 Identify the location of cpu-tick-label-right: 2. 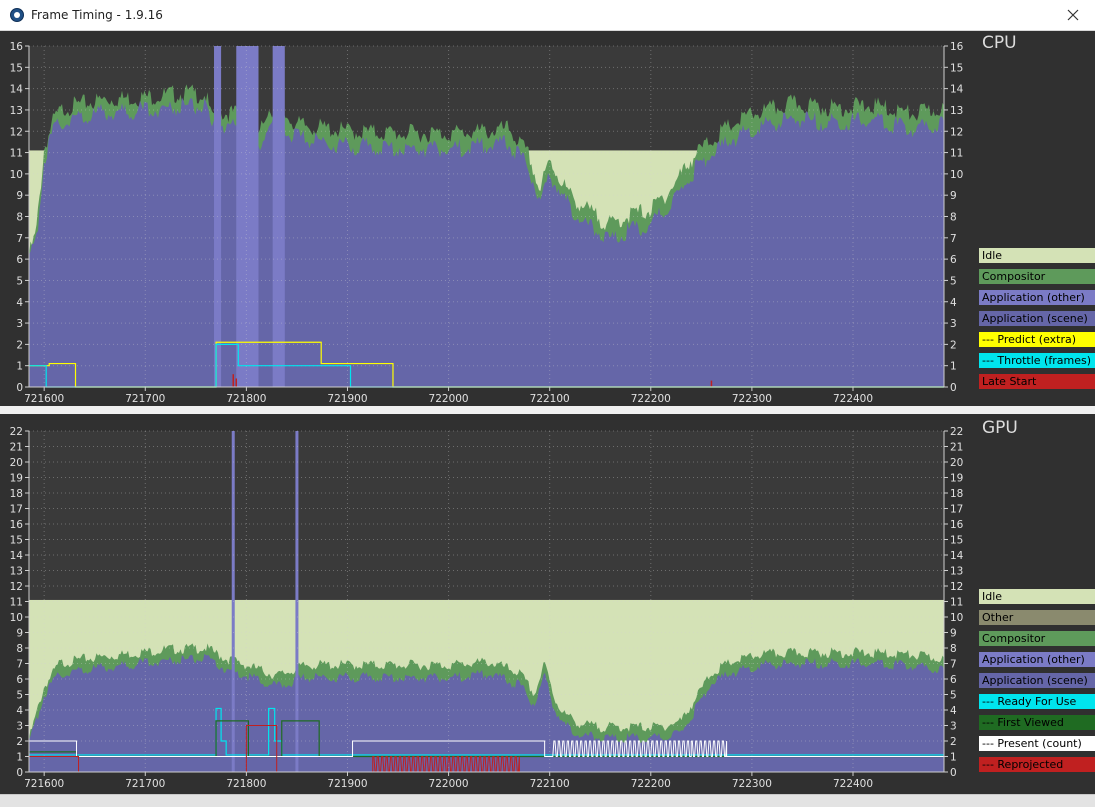
(953, 345).